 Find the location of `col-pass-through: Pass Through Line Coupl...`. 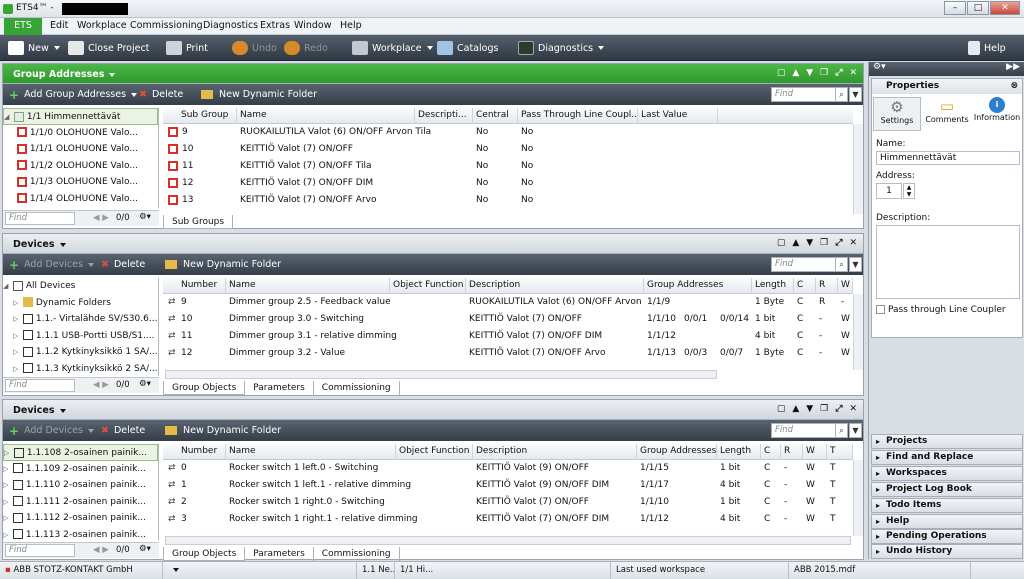

col-pass-through: Pass Through Line Coupl... is located at coordinates (578, 116).